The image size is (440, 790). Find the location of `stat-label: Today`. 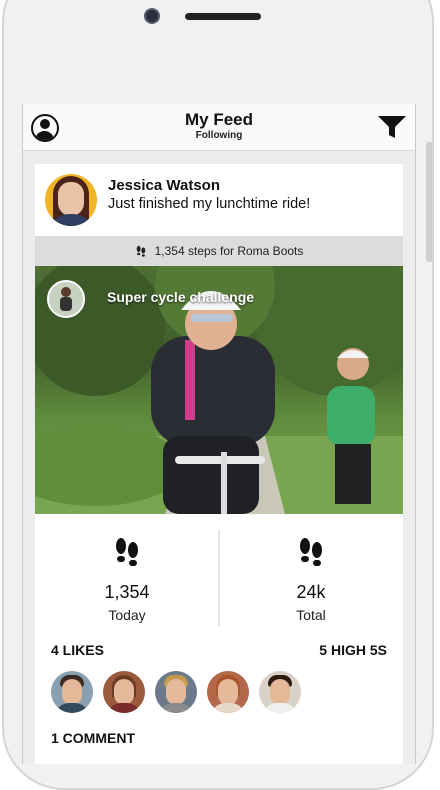

stat-label: Today is located at coordinates (127, 615).